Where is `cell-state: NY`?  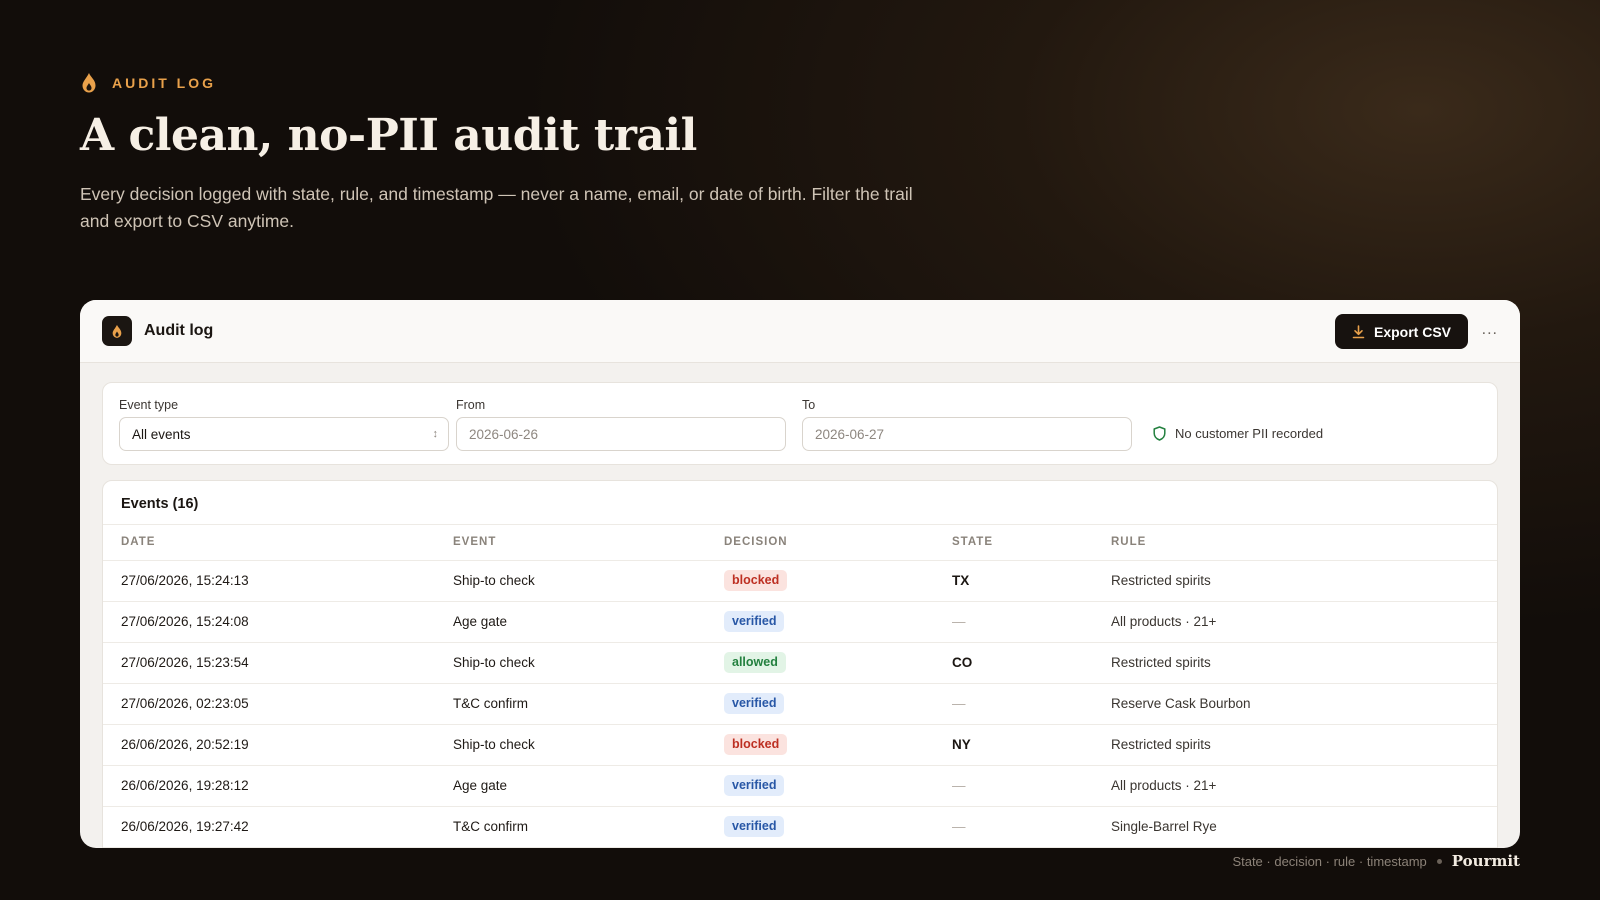 cell-state: NY is located at coordinates (961, 744).